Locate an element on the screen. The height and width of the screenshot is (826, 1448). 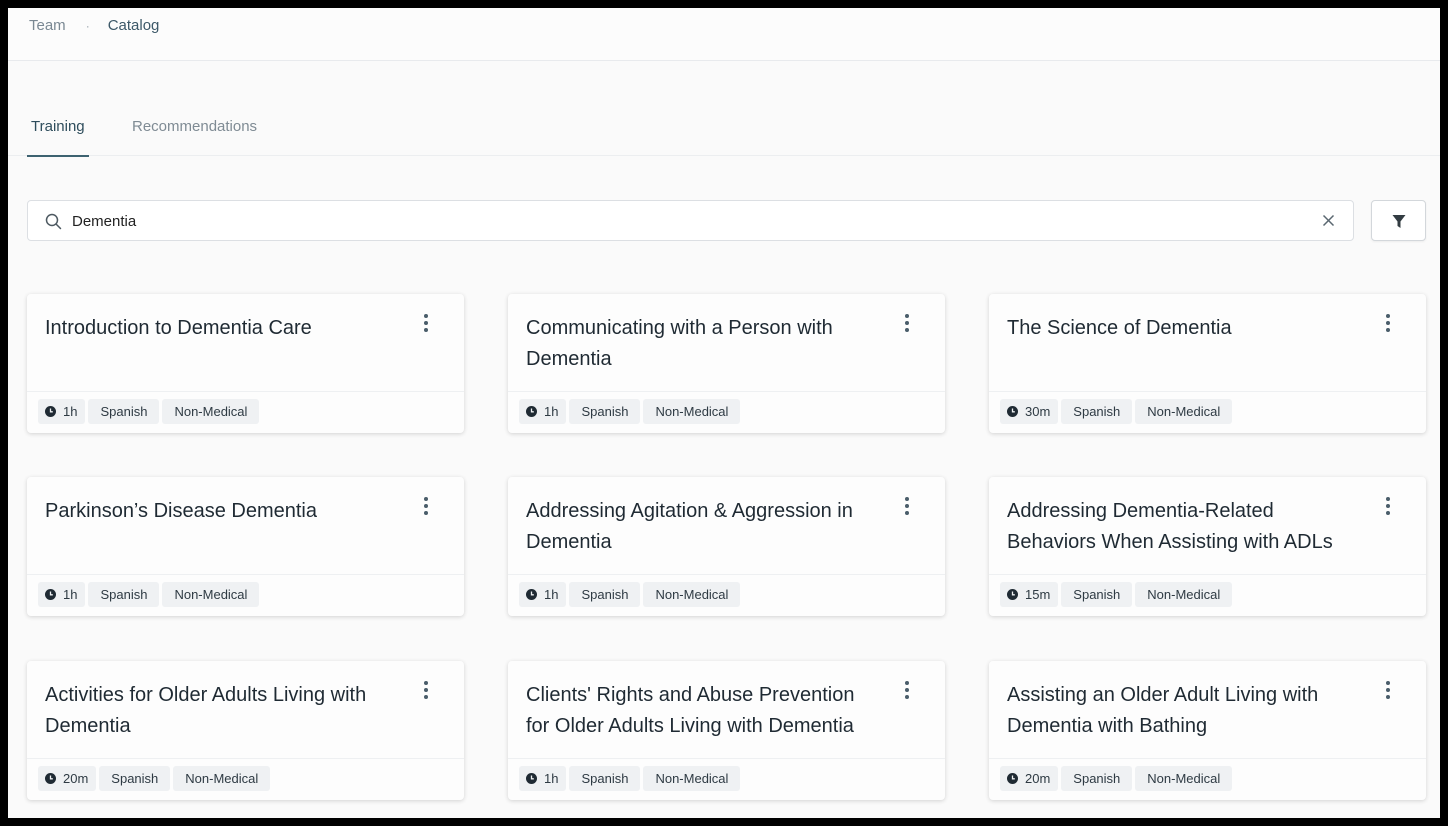
tab-training: Training is located at coordinates (58, 137).